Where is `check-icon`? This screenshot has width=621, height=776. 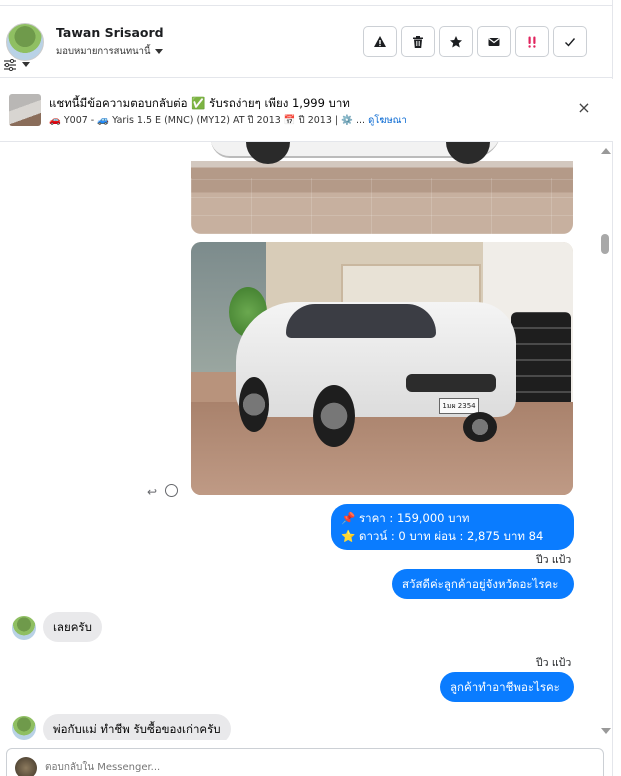
check-icon is located at coordinates (570, 42).